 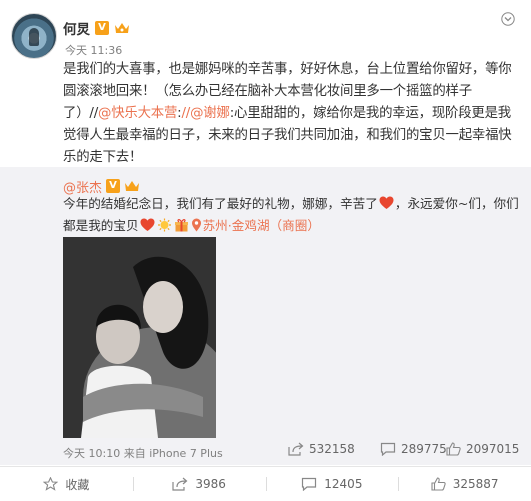 What do you see at coordinates (143, 453) in the screenshot?
I see `repost-meta: 今天 10:10 来自 iPhone 7 Plus` at bounding box center [143, 453].